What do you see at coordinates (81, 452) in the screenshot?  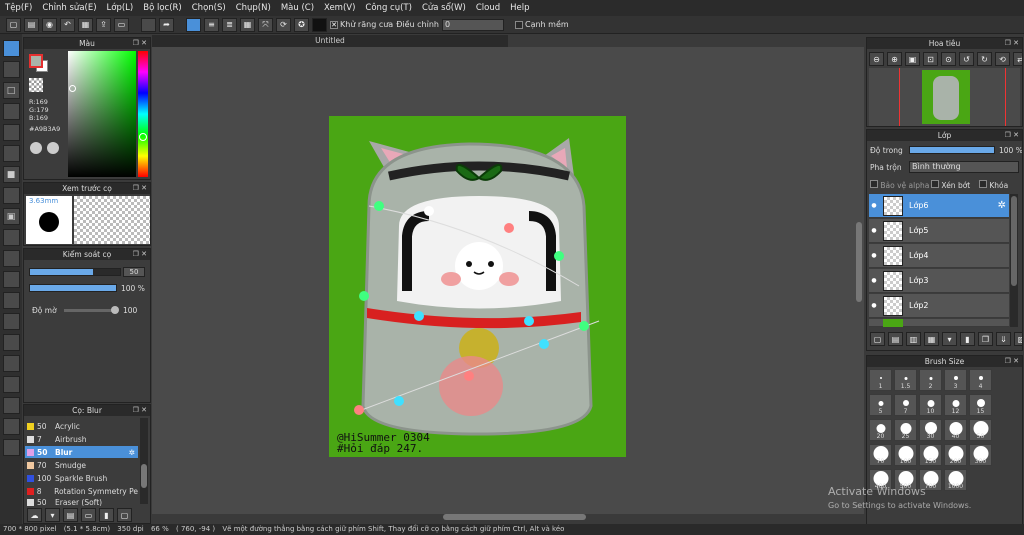 I see `brush-item-blur: 50 Blur ✲` at bounding box center [81, 452].